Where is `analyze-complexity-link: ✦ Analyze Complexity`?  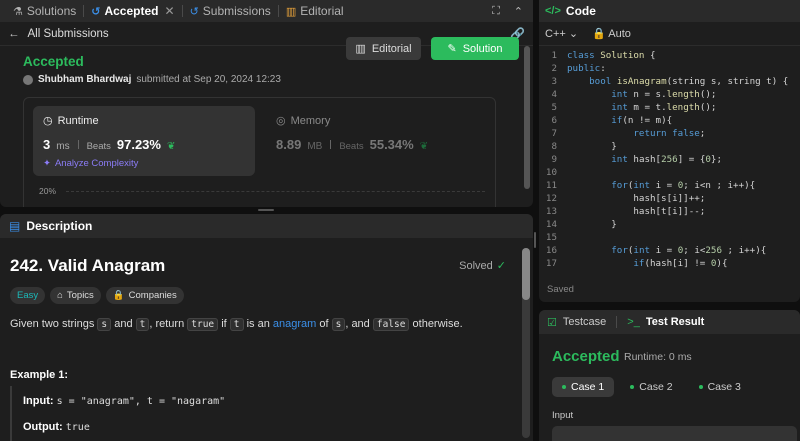
analyze-complexity-link: ✦ Analyze Complexity is located at coordinates (144, 163).